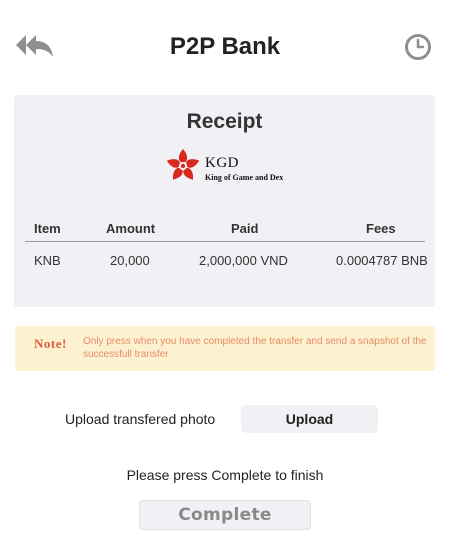  Describe the element at coordinates (47, 228) in the screenshot. I see `column-header-item: Item` at that location.